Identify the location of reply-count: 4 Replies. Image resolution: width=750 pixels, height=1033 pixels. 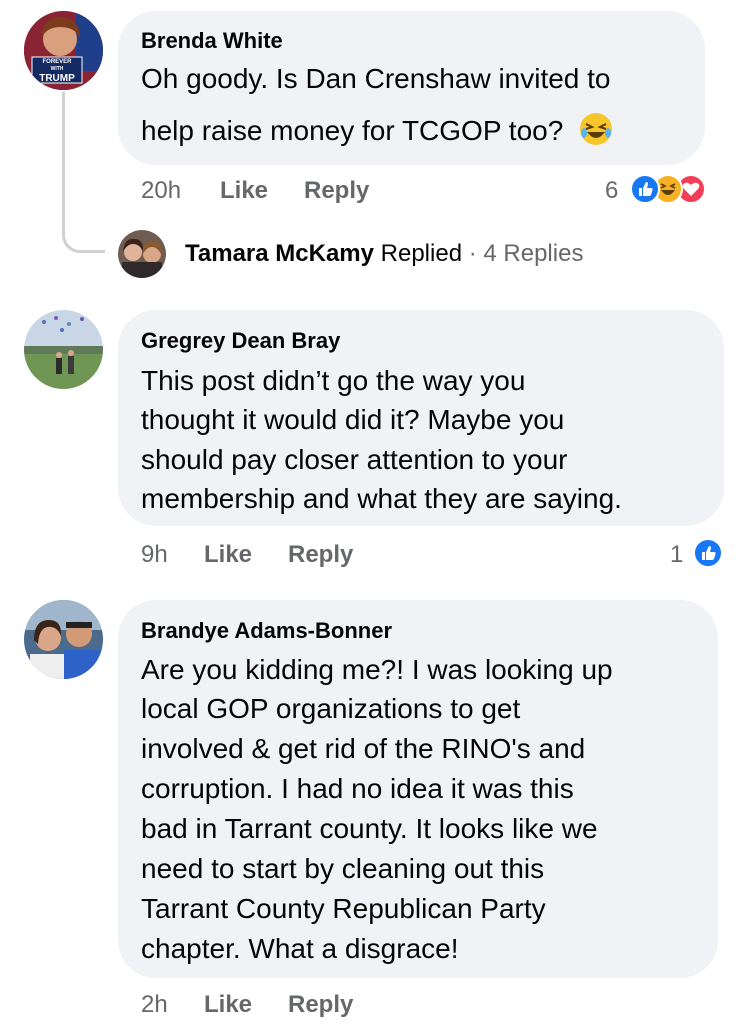
(533, 253).